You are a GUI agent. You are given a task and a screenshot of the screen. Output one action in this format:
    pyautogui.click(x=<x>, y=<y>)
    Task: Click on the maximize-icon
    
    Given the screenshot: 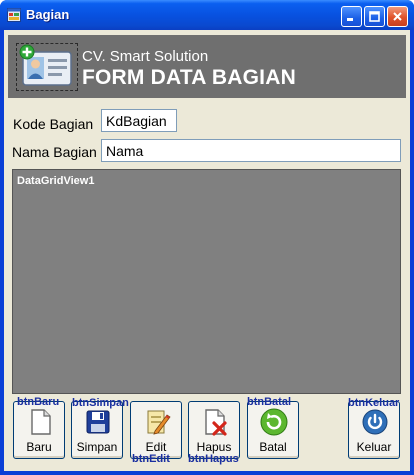 What is the action you would take?
    pyautogui.click(x=374, y=16)
    